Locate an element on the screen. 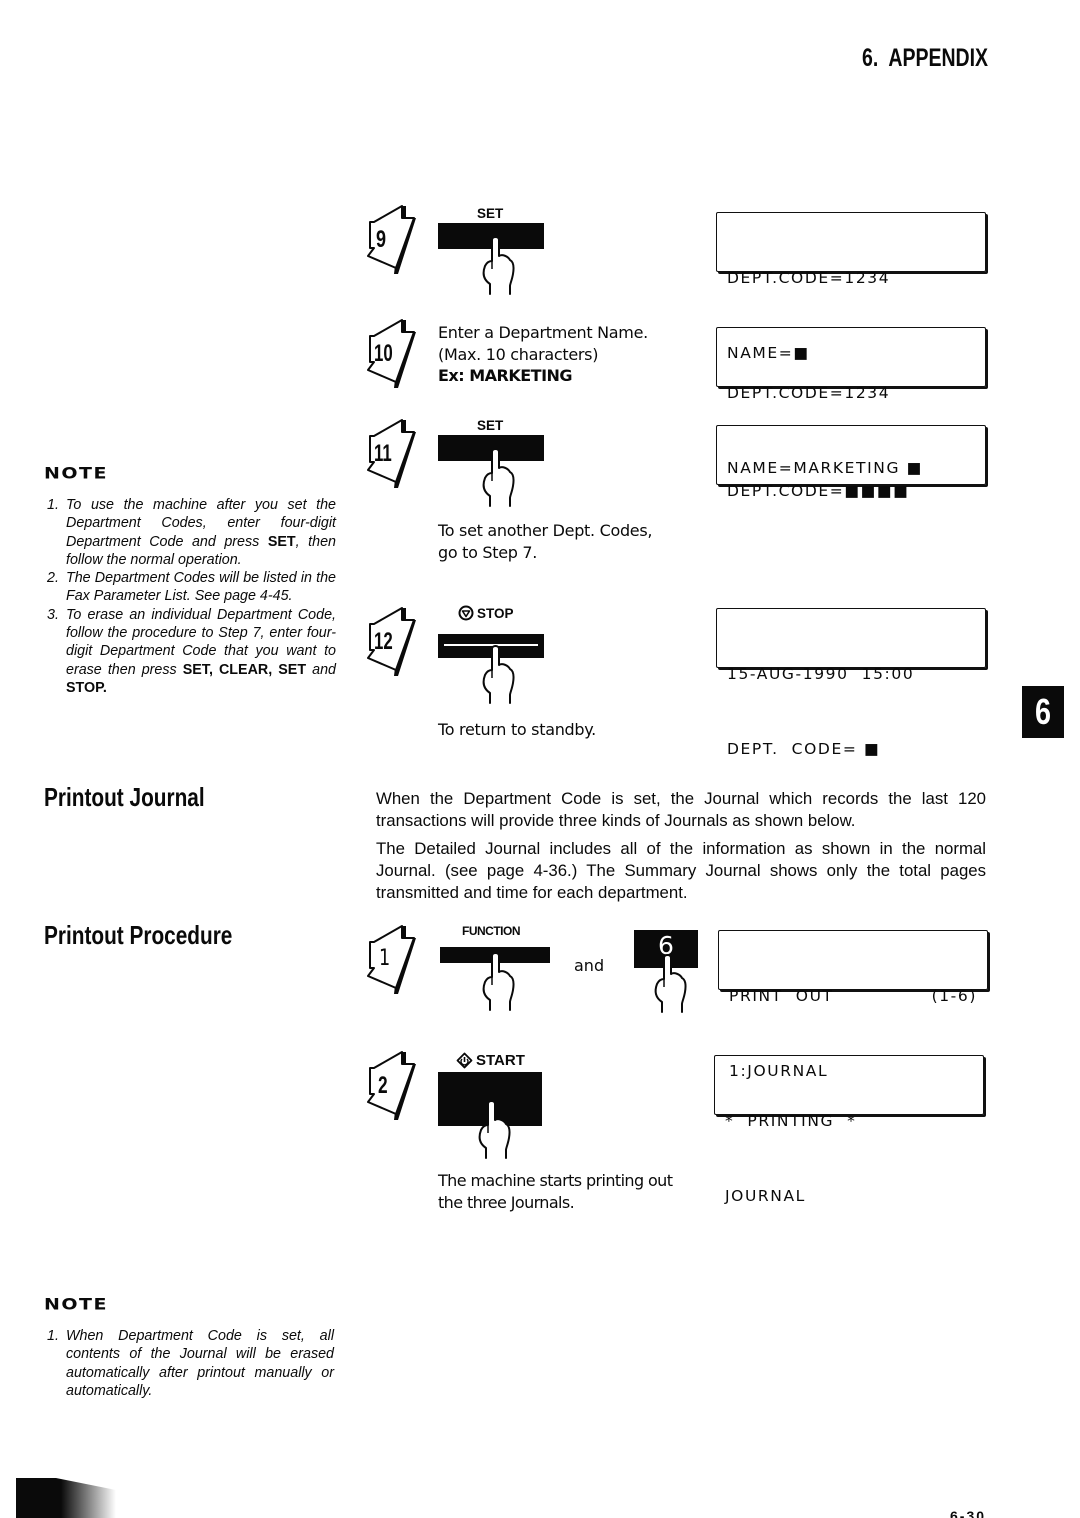  procedure-step-badge-2: 2 is located at coordinates (393, 1086).